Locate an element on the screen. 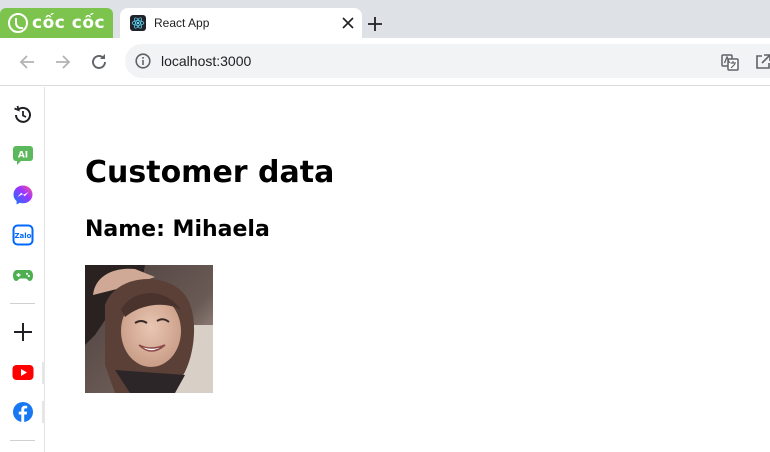 This screenshot has height=452, width=770. ai-icon: AI is located at coordinates (23, 155).